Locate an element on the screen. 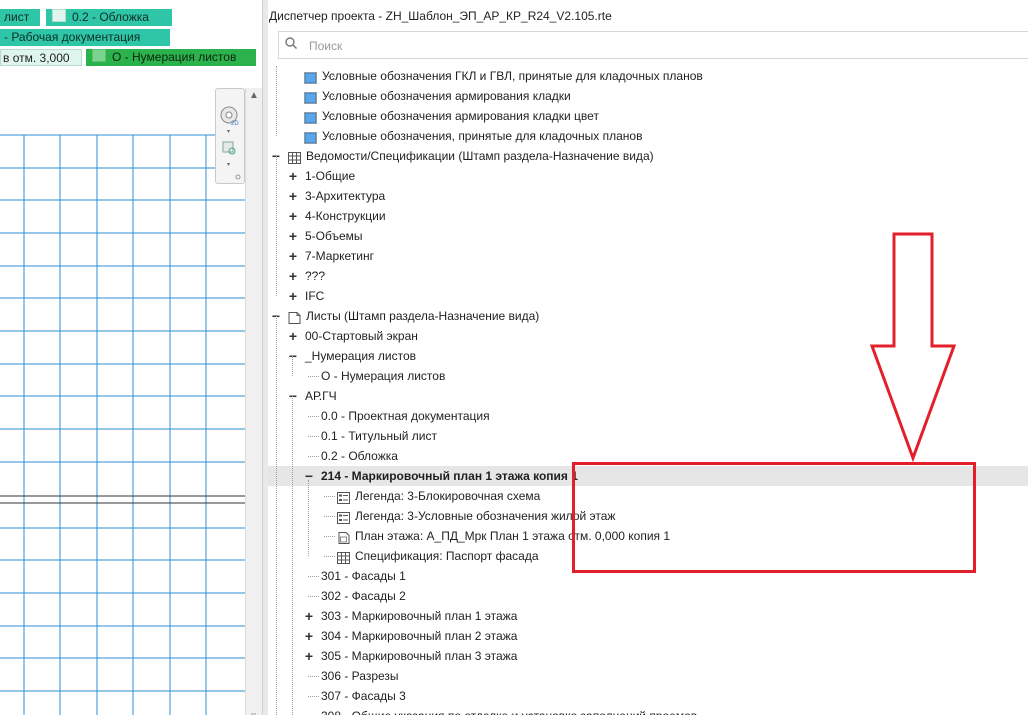  tree-item: 0.1 - Титульный лист is located at coordinates (648, 436).